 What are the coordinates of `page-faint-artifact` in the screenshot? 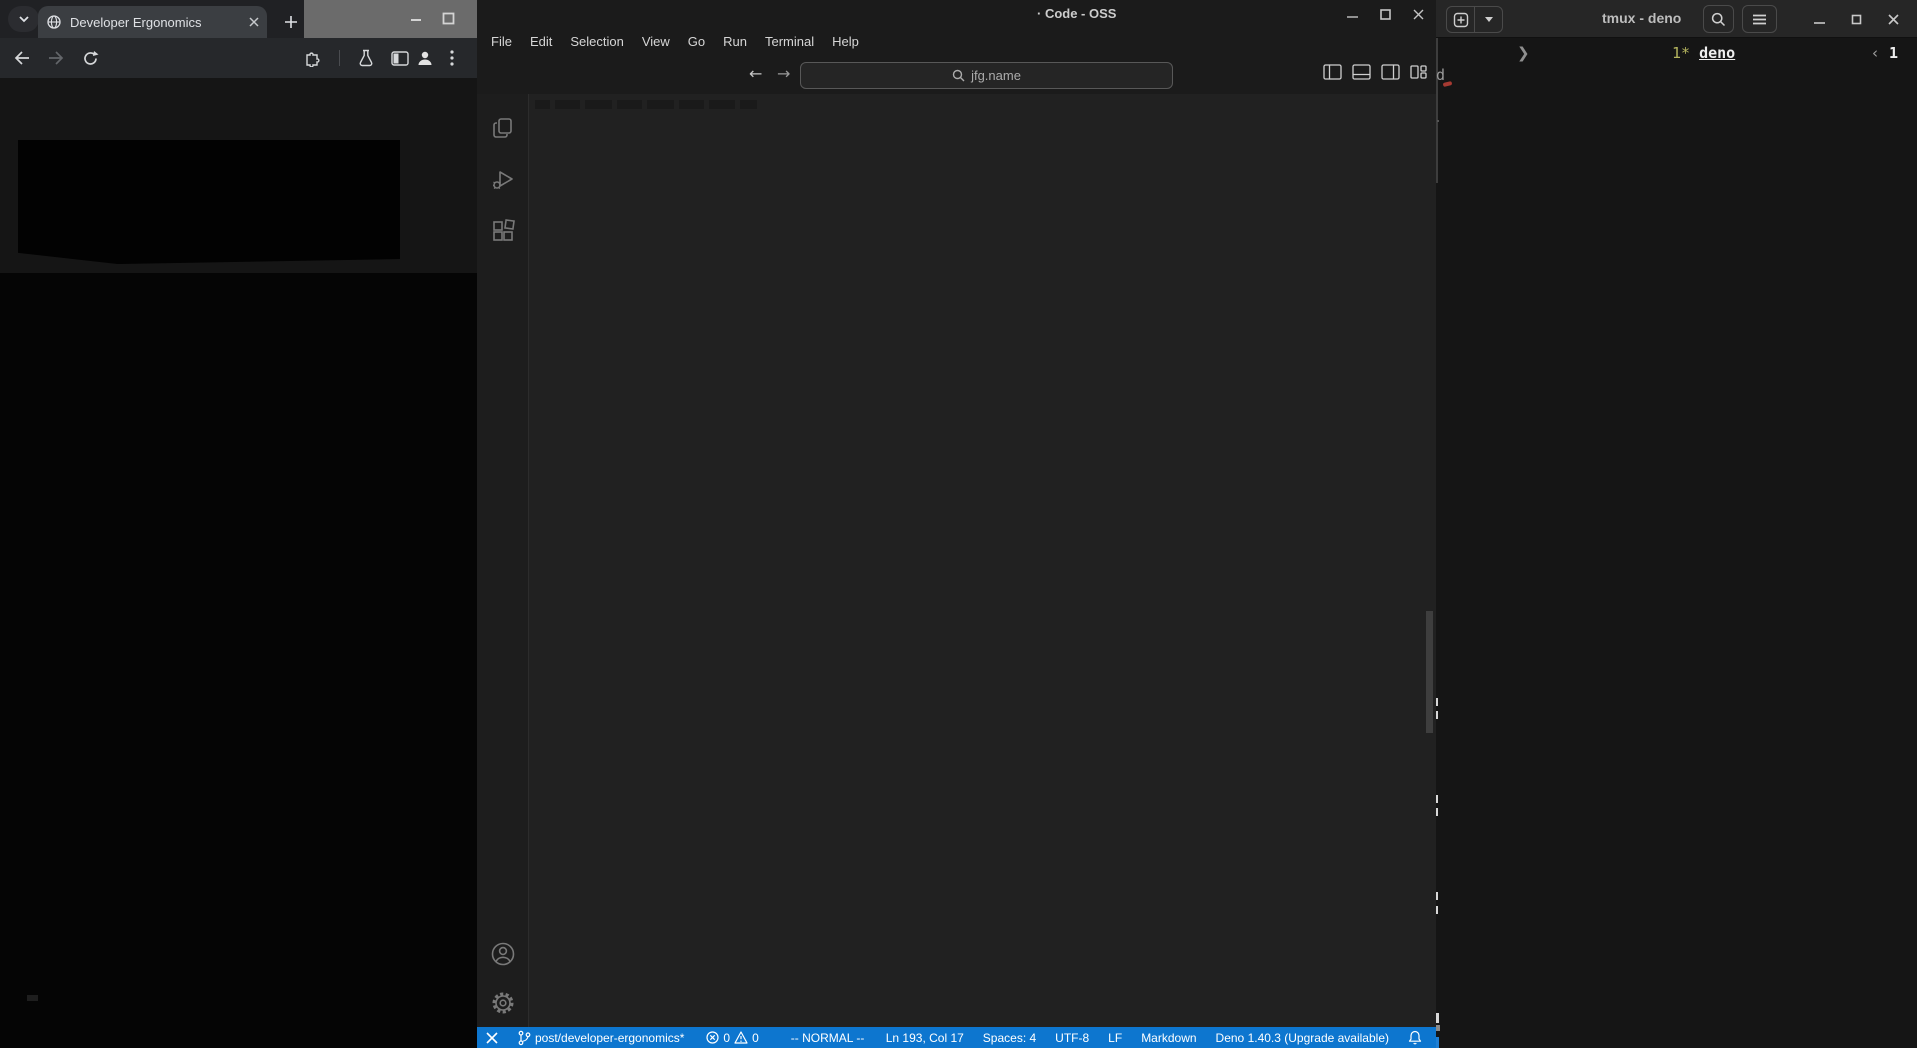 It's located at (32, 998).